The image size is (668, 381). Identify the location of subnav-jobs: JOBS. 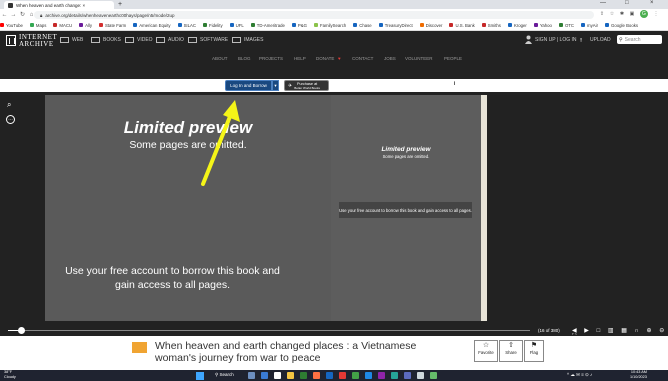
(390, 58).